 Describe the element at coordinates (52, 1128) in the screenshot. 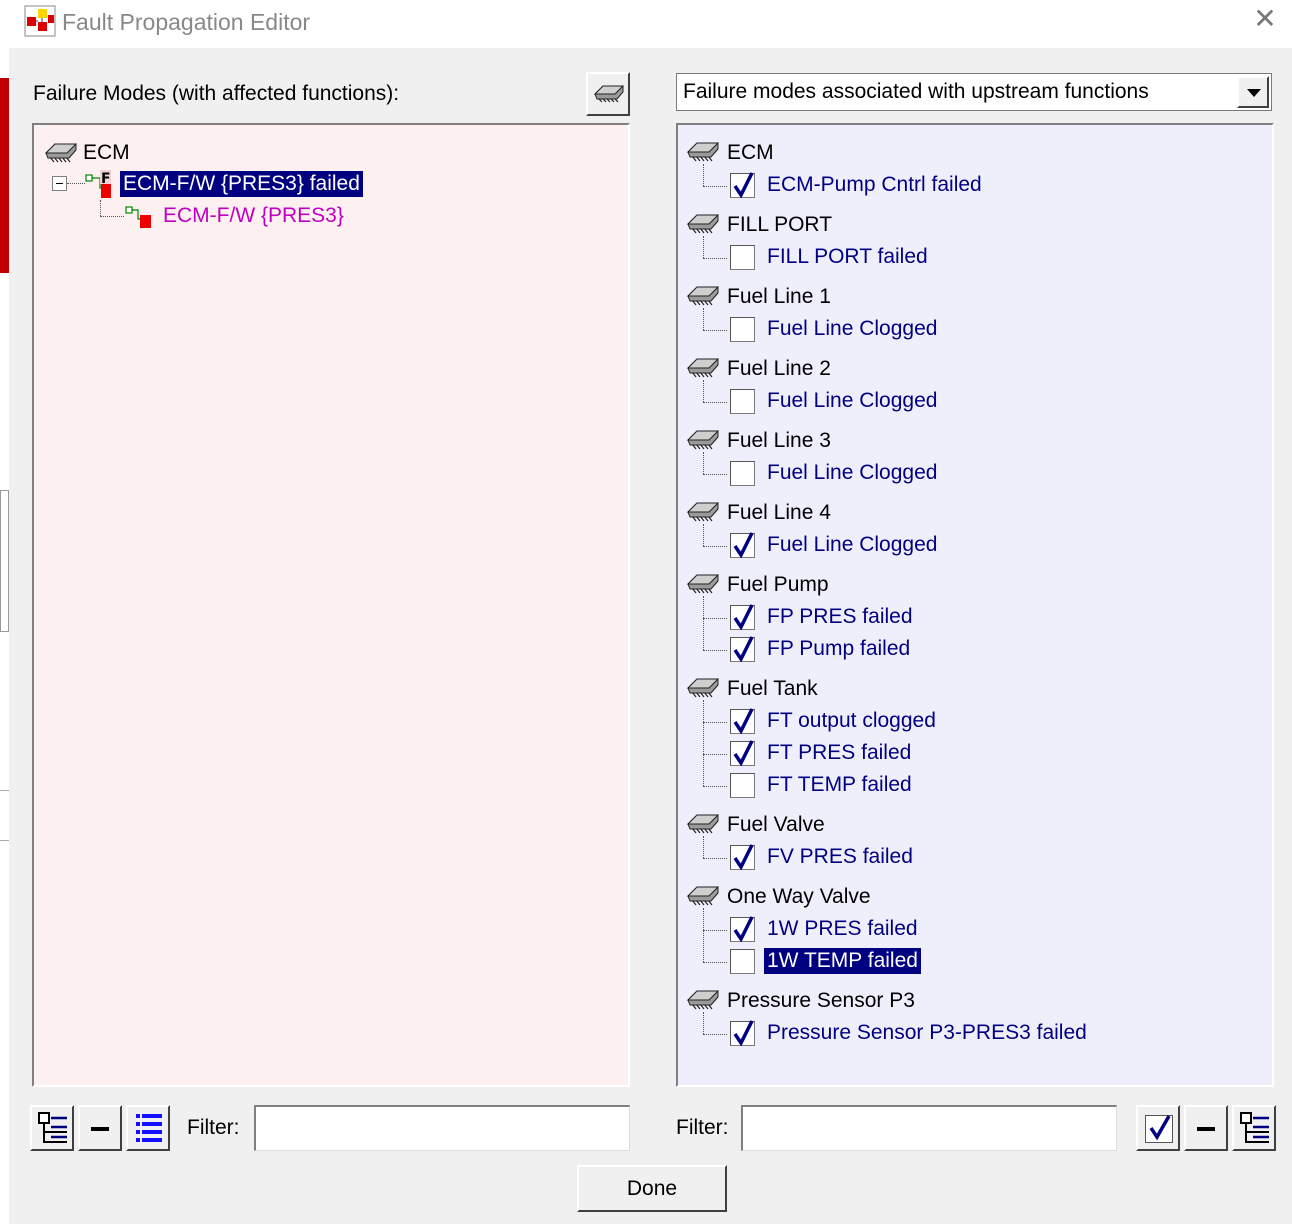

I see `expand-tree-button` at that location.